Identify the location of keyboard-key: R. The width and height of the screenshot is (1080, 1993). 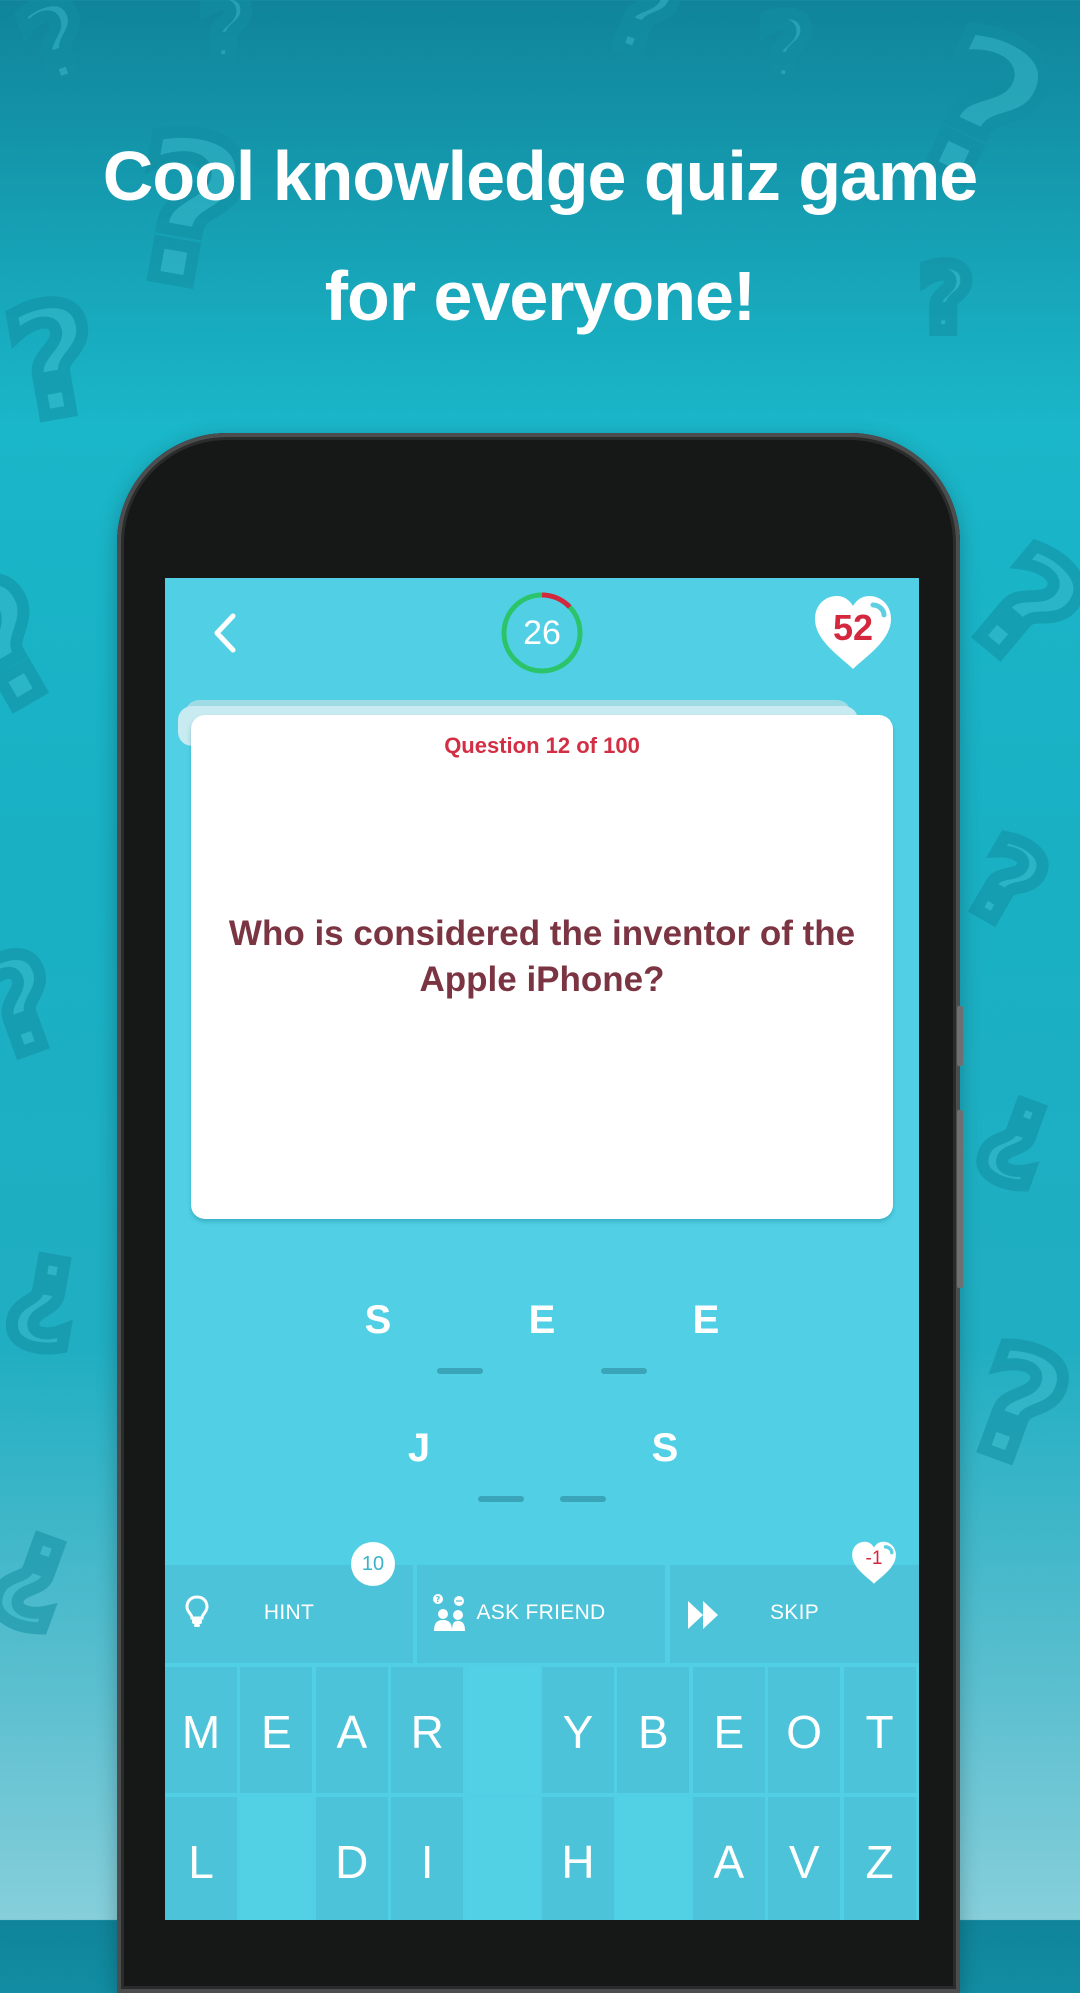
(427, 1730).